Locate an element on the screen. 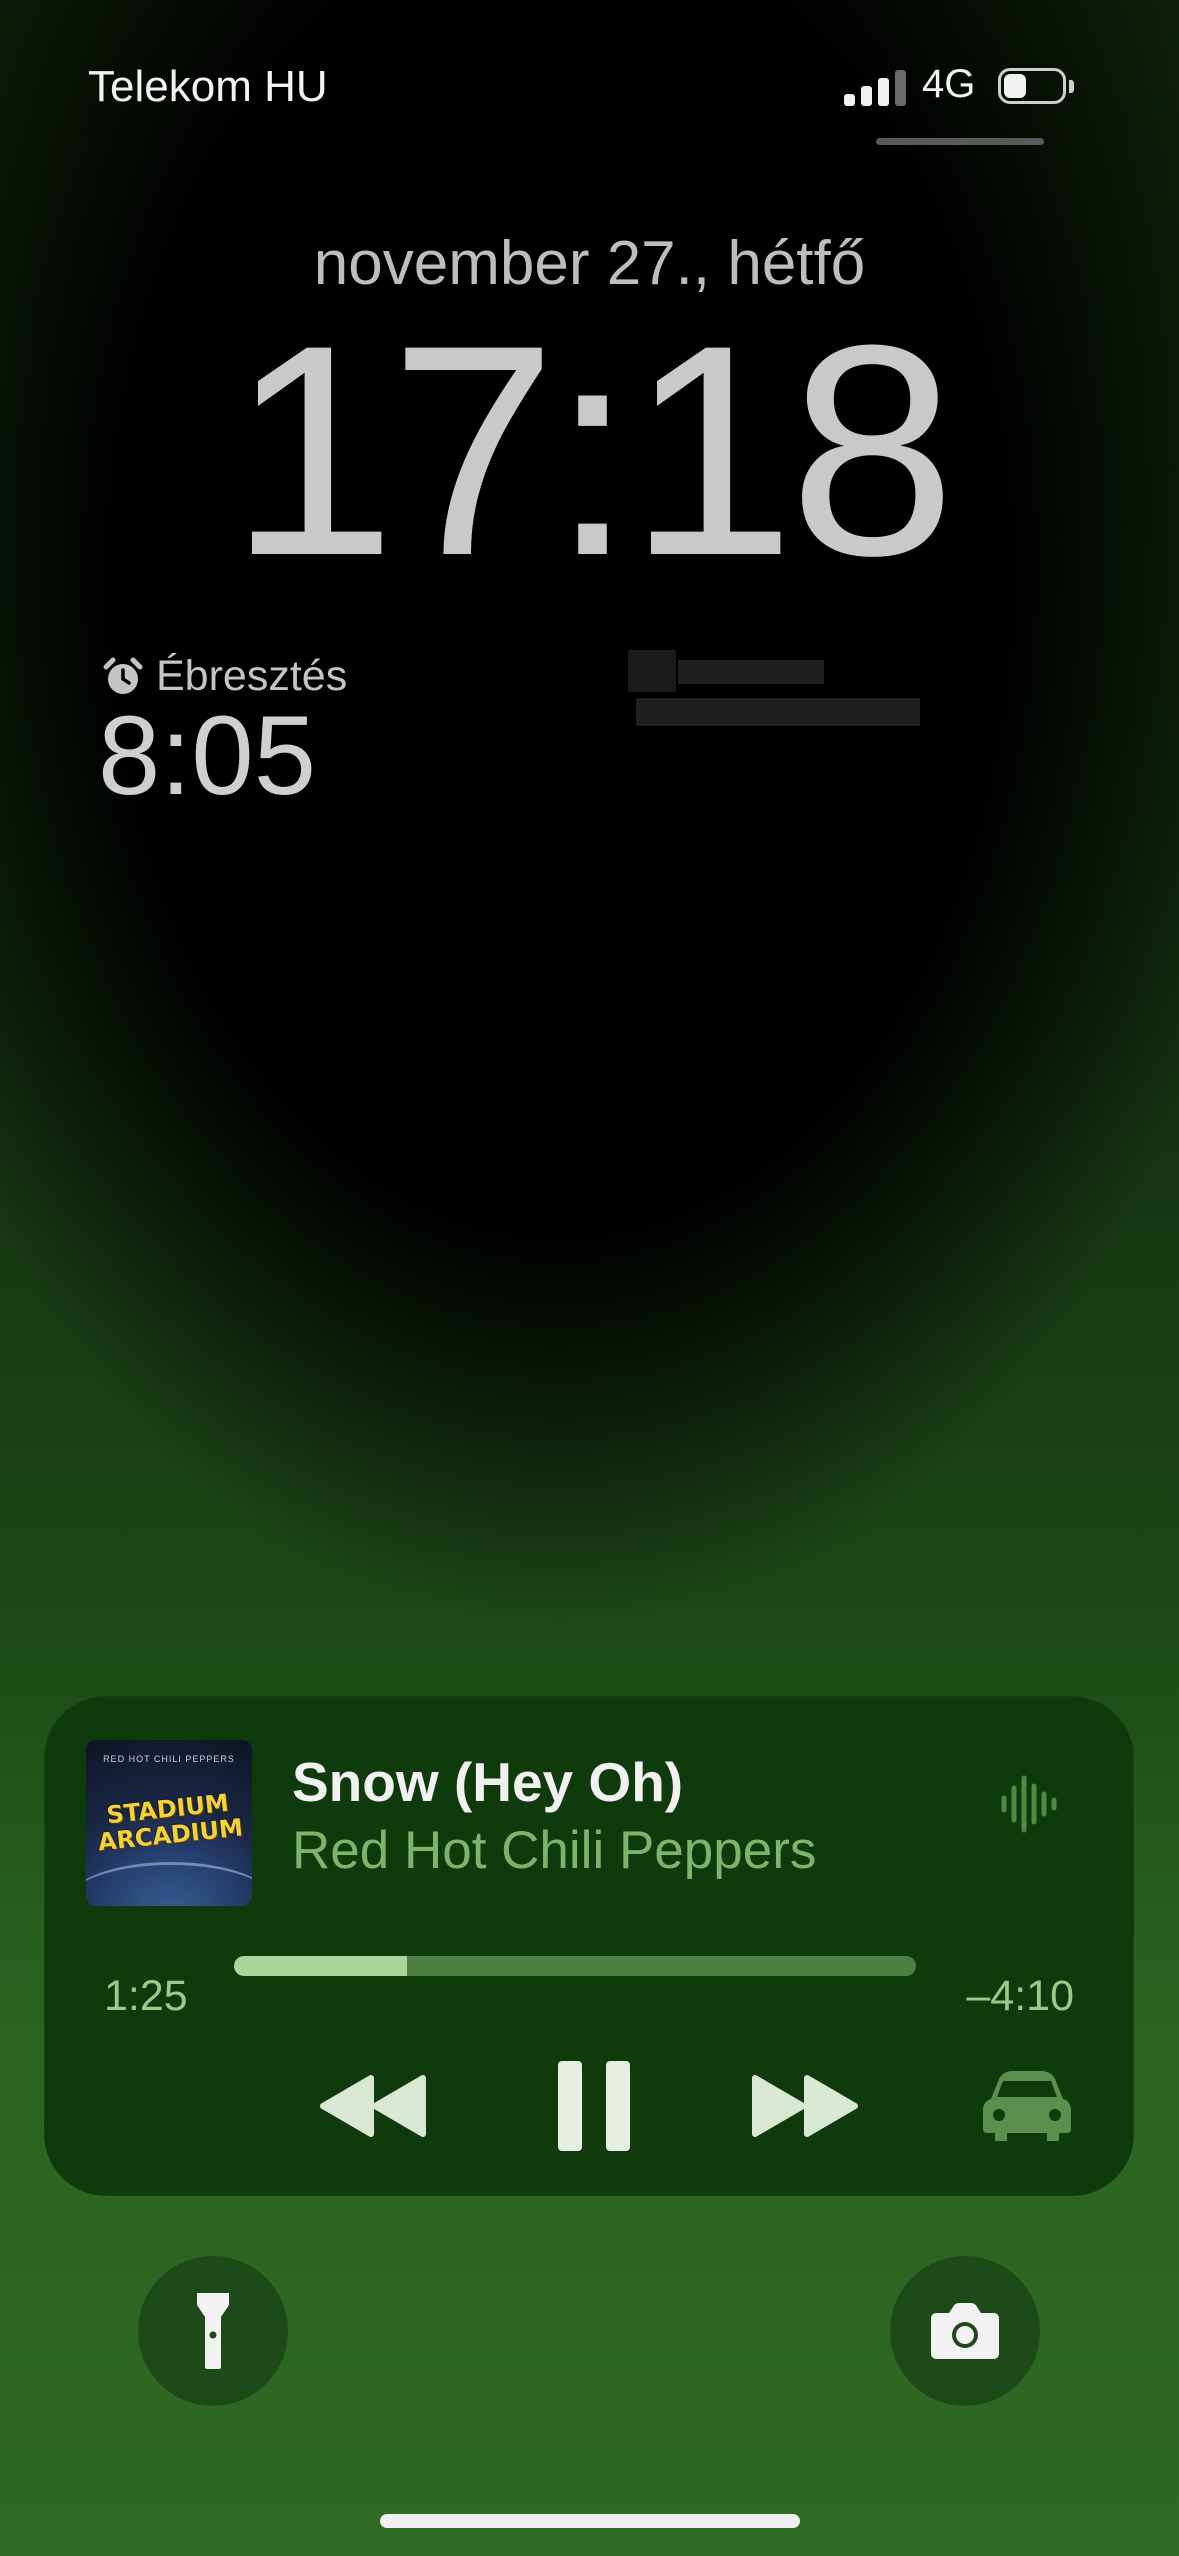 The image size is (1179, 2556). rewind-button is located at coordinates (374, 2106).